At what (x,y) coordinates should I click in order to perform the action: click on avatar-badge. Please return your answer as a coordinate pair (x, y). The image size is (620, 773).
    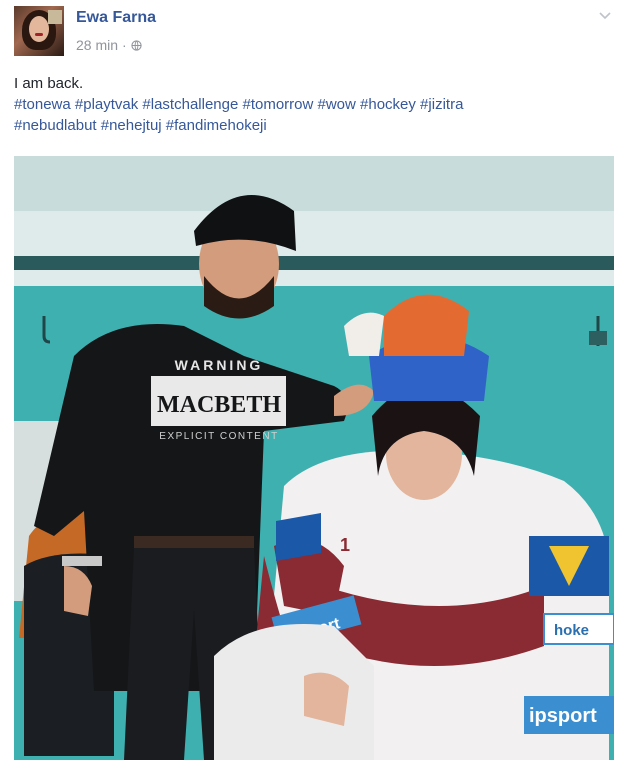
    Looking at the image, I should click on (55, 17).